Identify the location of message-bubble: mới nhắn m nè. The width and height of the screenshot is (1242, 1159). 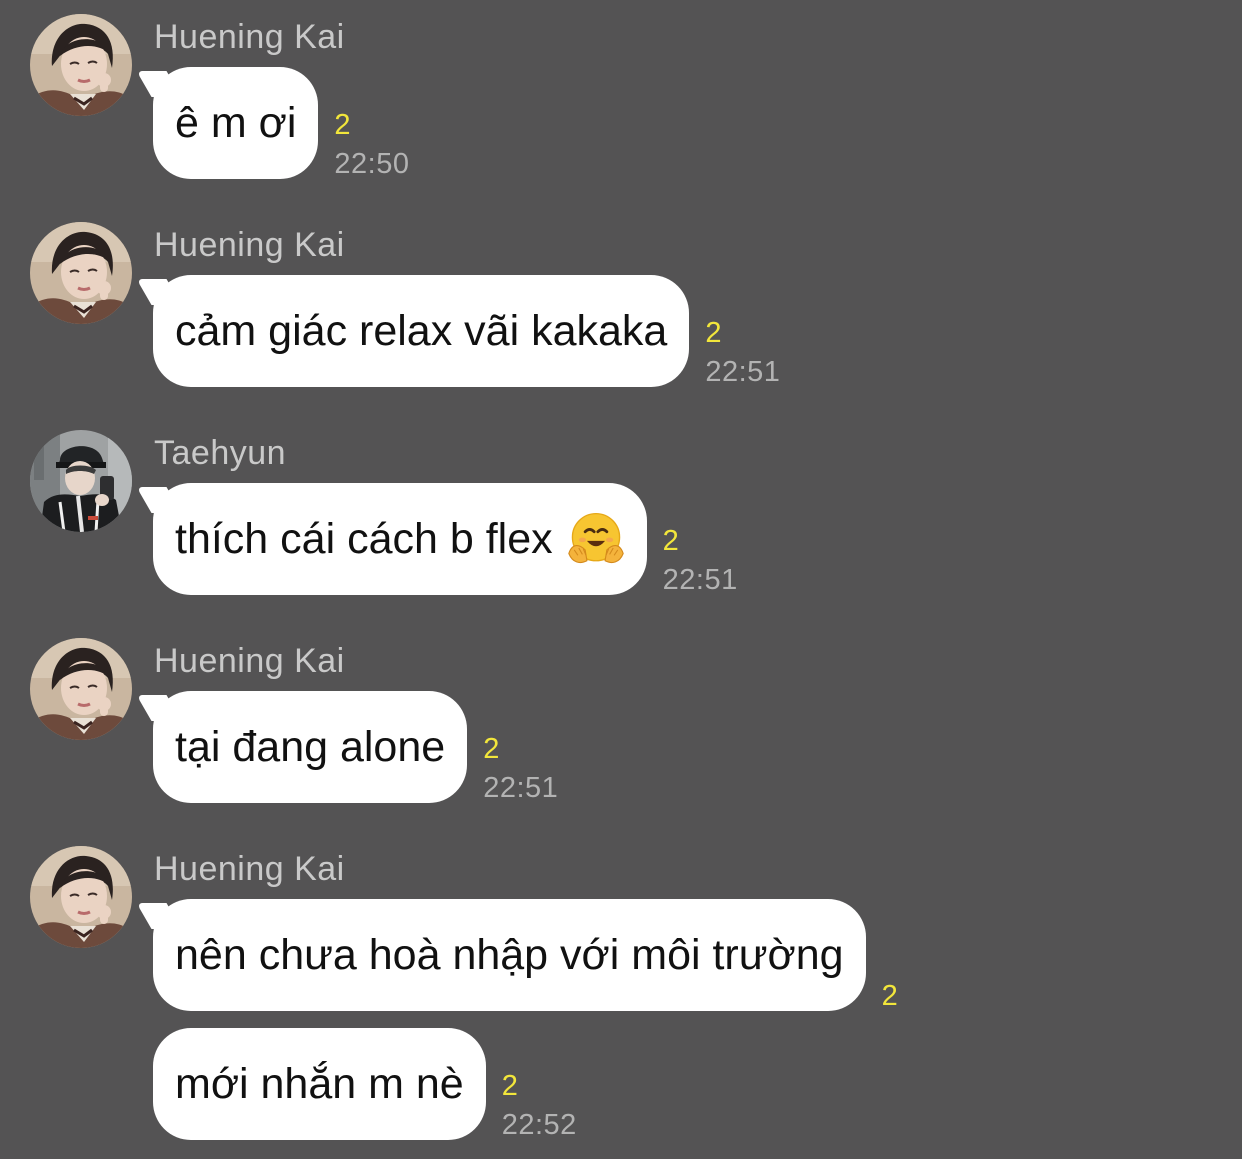
(319, 1084).